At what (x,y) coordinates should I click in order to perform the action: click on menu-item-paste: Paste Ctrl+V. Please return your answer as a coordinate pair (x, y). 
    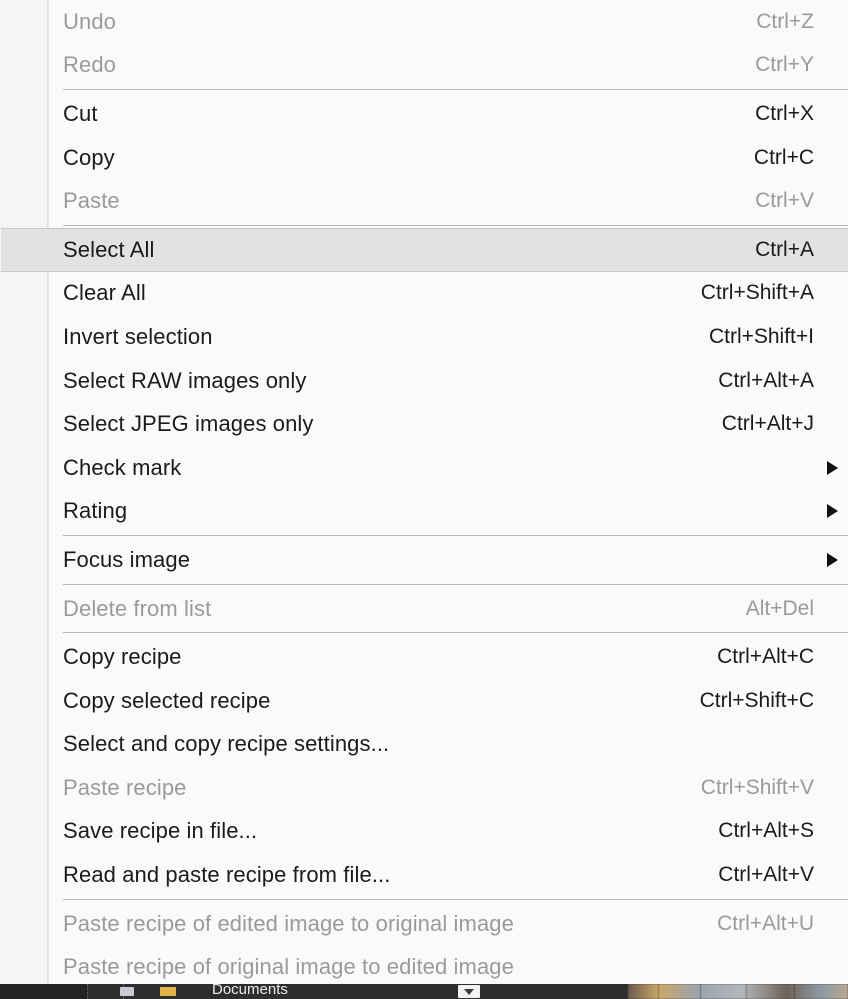
    Looking at the image, I should click on (448, 201).